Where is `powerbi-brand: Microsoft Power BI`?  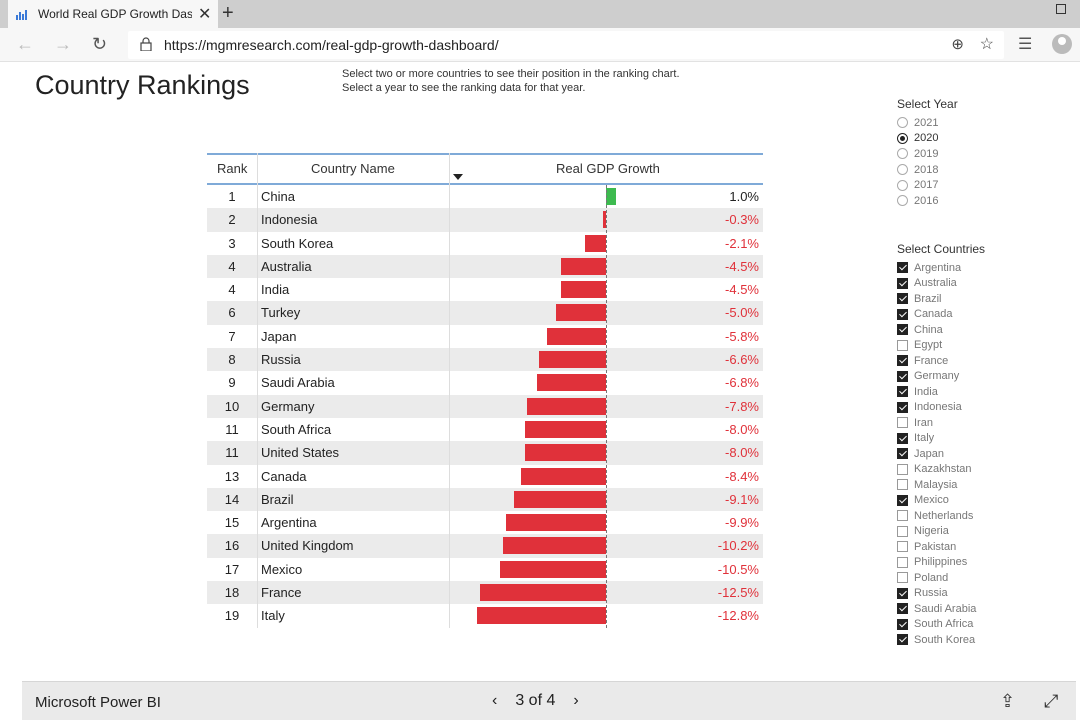
powerbi-brand: Microsoft Power BI is located at coordinates (98, 702).